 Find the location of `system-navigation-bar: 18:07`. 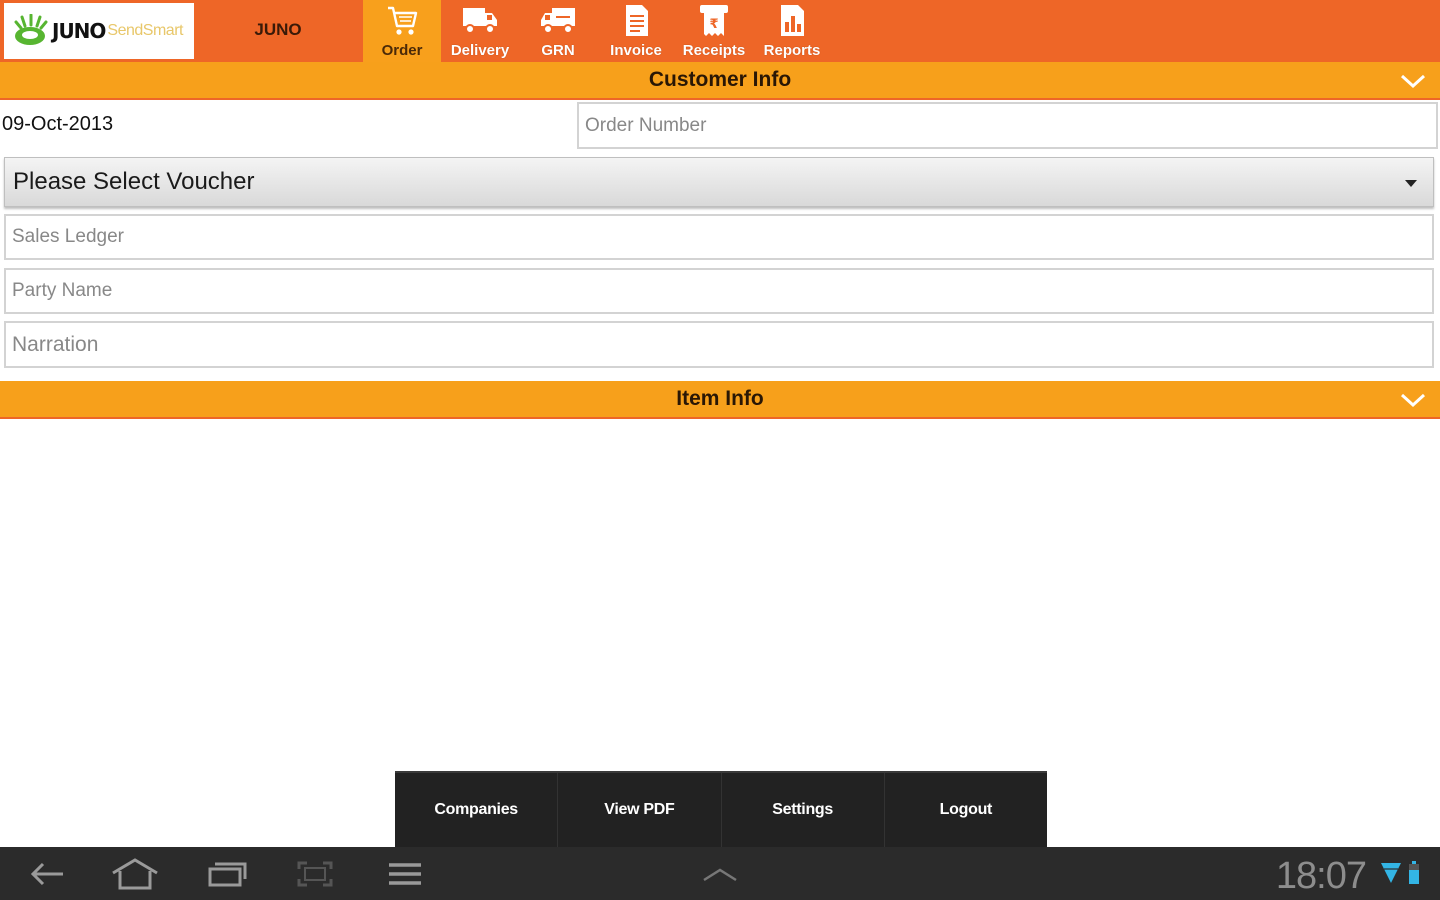

system-navigation-bar: 18:07 is located at coordinates (720, 873).